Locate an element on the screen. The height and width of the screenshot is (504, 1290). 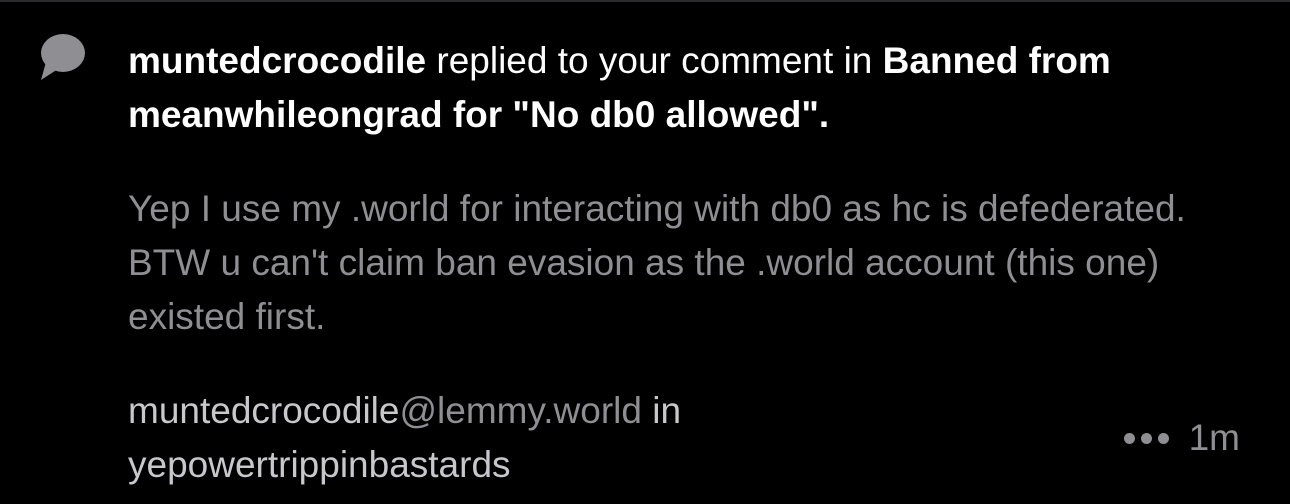
speech-bubble-icon is located at coordinates (63, 57).